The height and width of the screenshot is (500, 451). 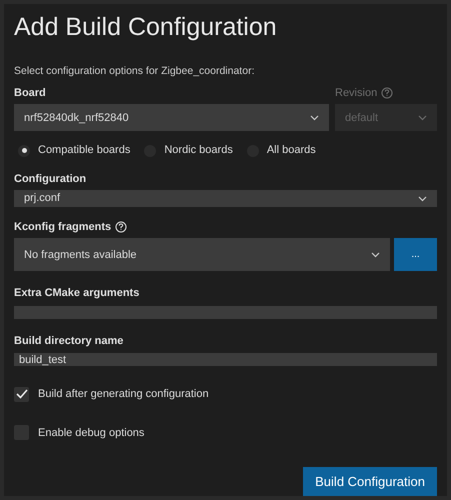 What do you see at coordinates (202, 255) in the screenshot?
I see `kconfig-select: No fragments available` at bounding box center [202, 255].